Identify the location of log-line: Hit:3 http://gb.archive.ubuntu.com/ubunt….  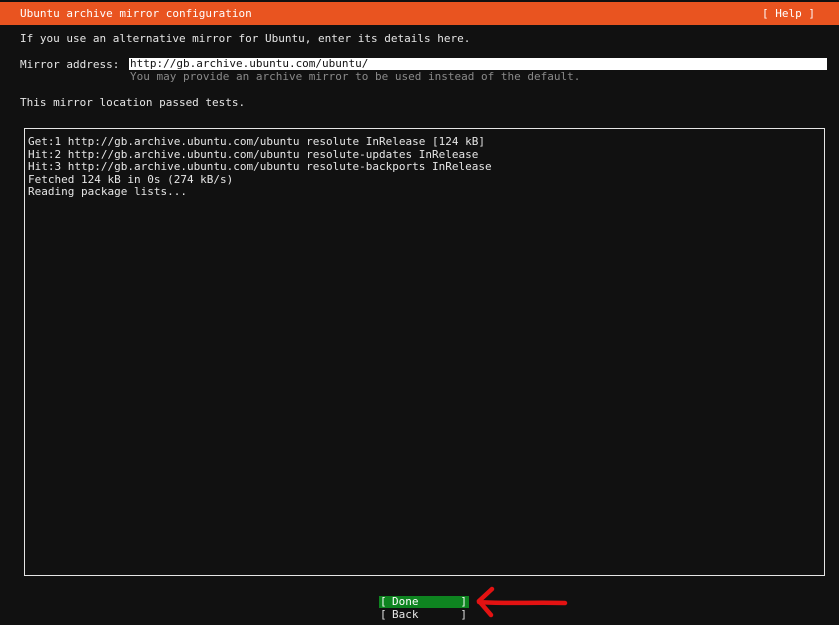
(260, 167).